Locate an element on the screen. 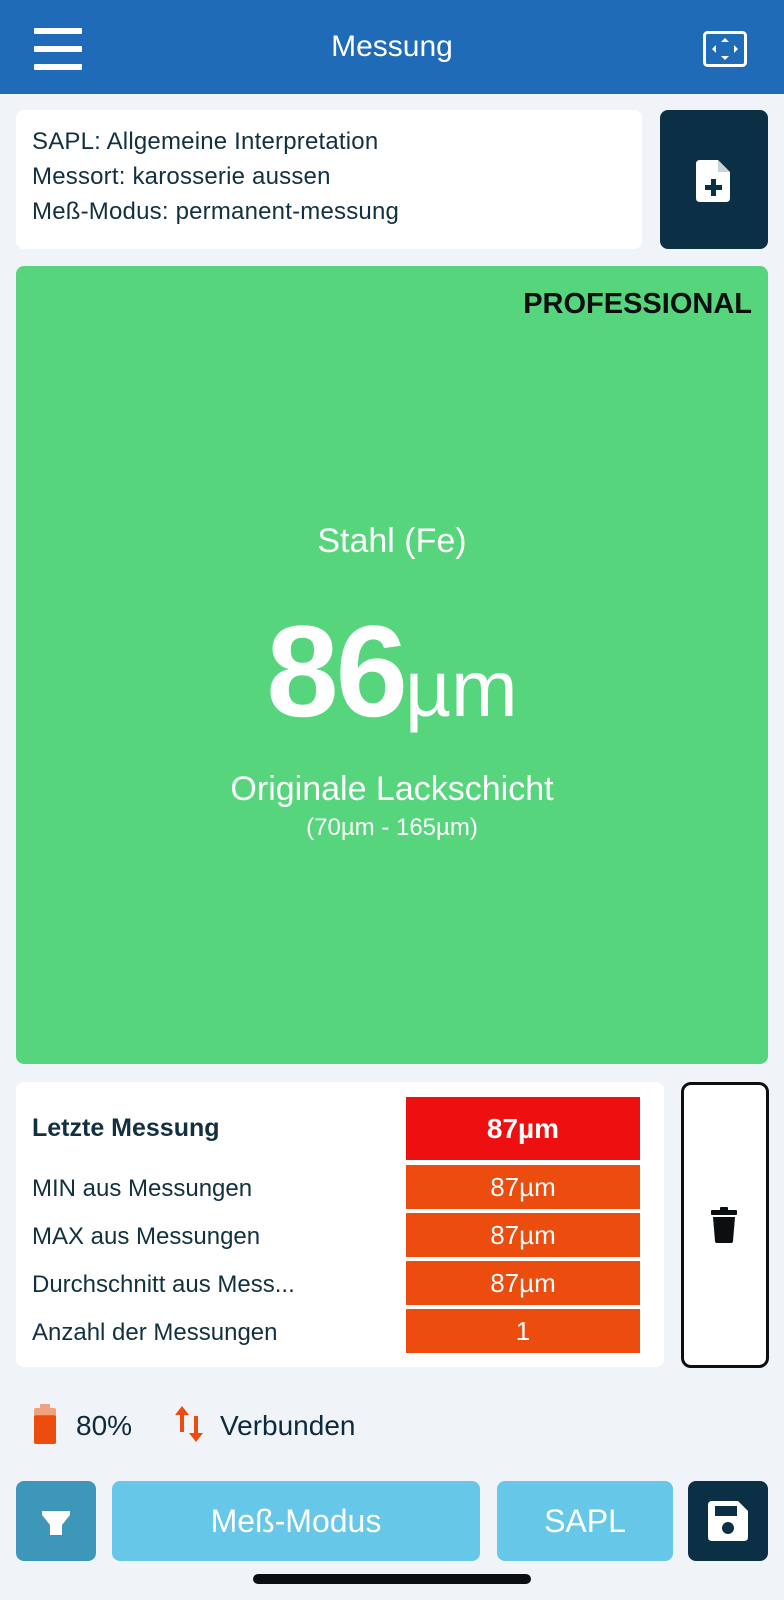  battery-icon is located at coordinates (45, 1426).